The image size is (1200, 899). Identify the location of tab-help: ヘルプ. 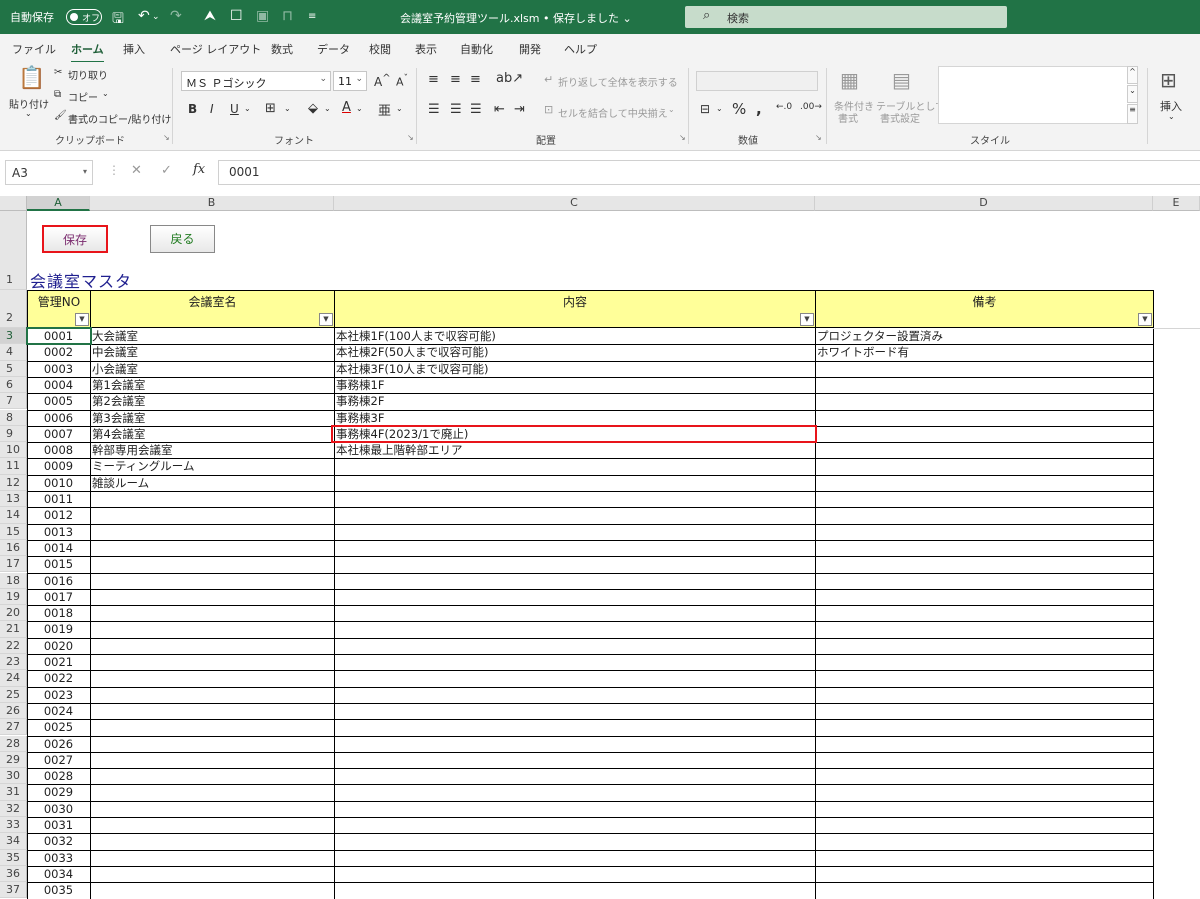
(580, 49).